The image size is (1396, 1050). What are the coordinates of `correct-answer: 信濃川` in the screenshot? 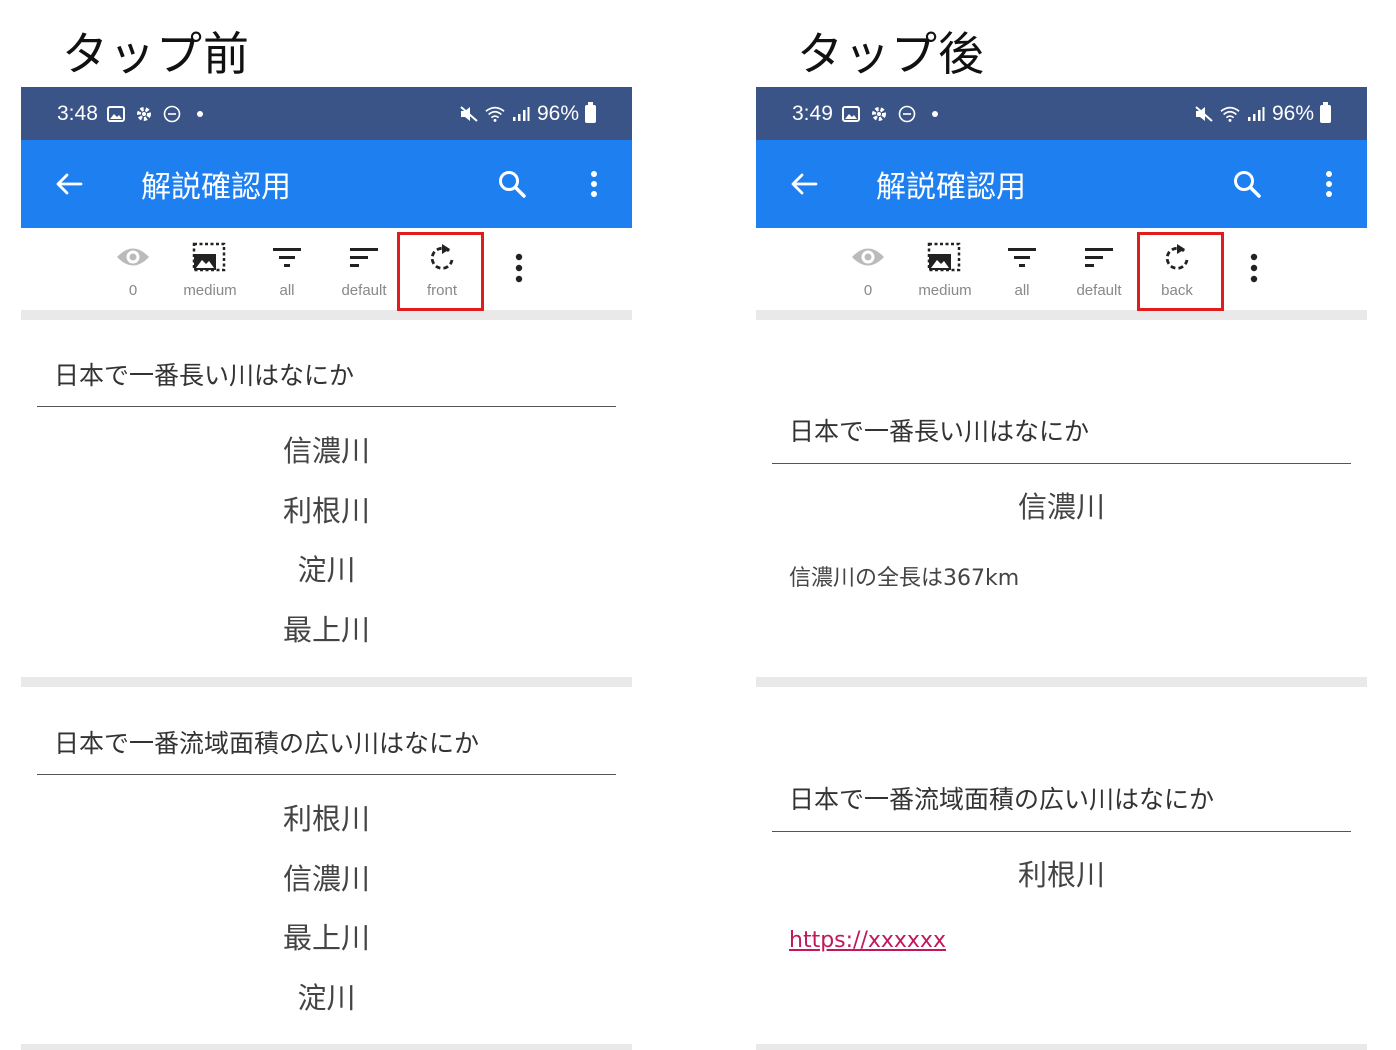 It's located at (1061, 507).